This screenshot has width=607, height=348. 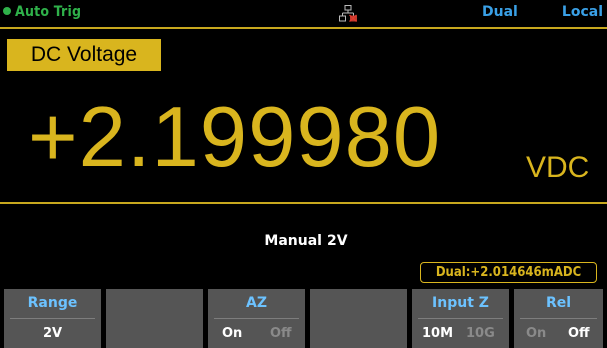 I want to click on az-softkey: AZ On Off, so click(x=256, y=318).